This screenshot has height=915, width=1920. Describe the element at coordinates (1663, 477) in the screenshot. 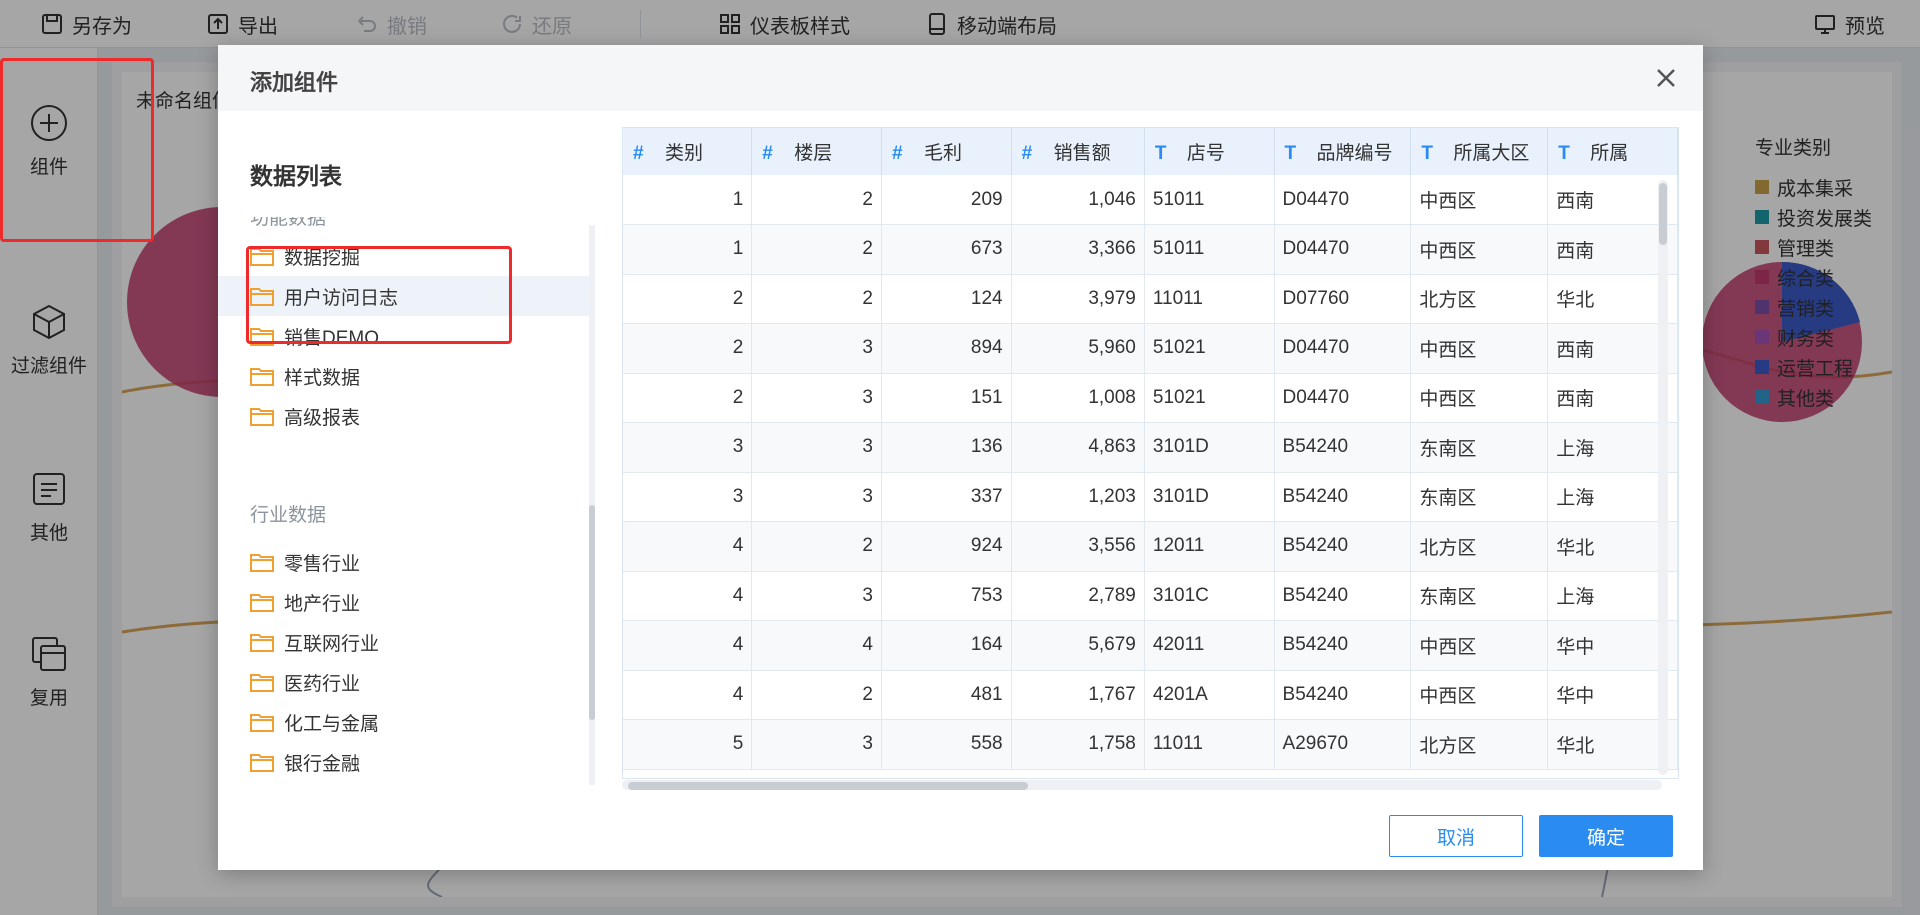

I see `table-vertical-scrollbar` at that location.